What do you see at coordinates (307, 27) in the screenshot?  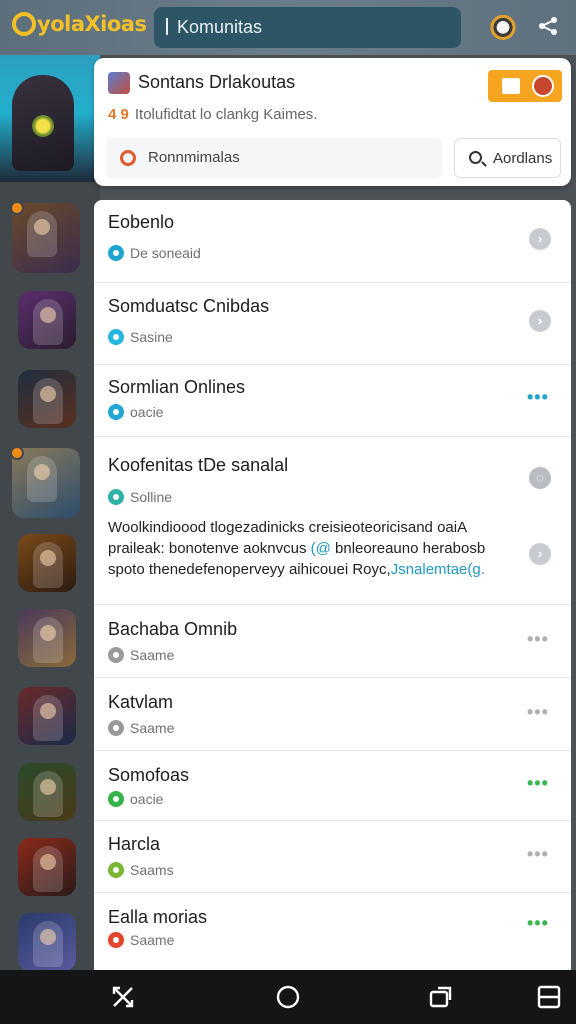 I see `community-search-box: Komunitas` at bounding box center [307, 27].